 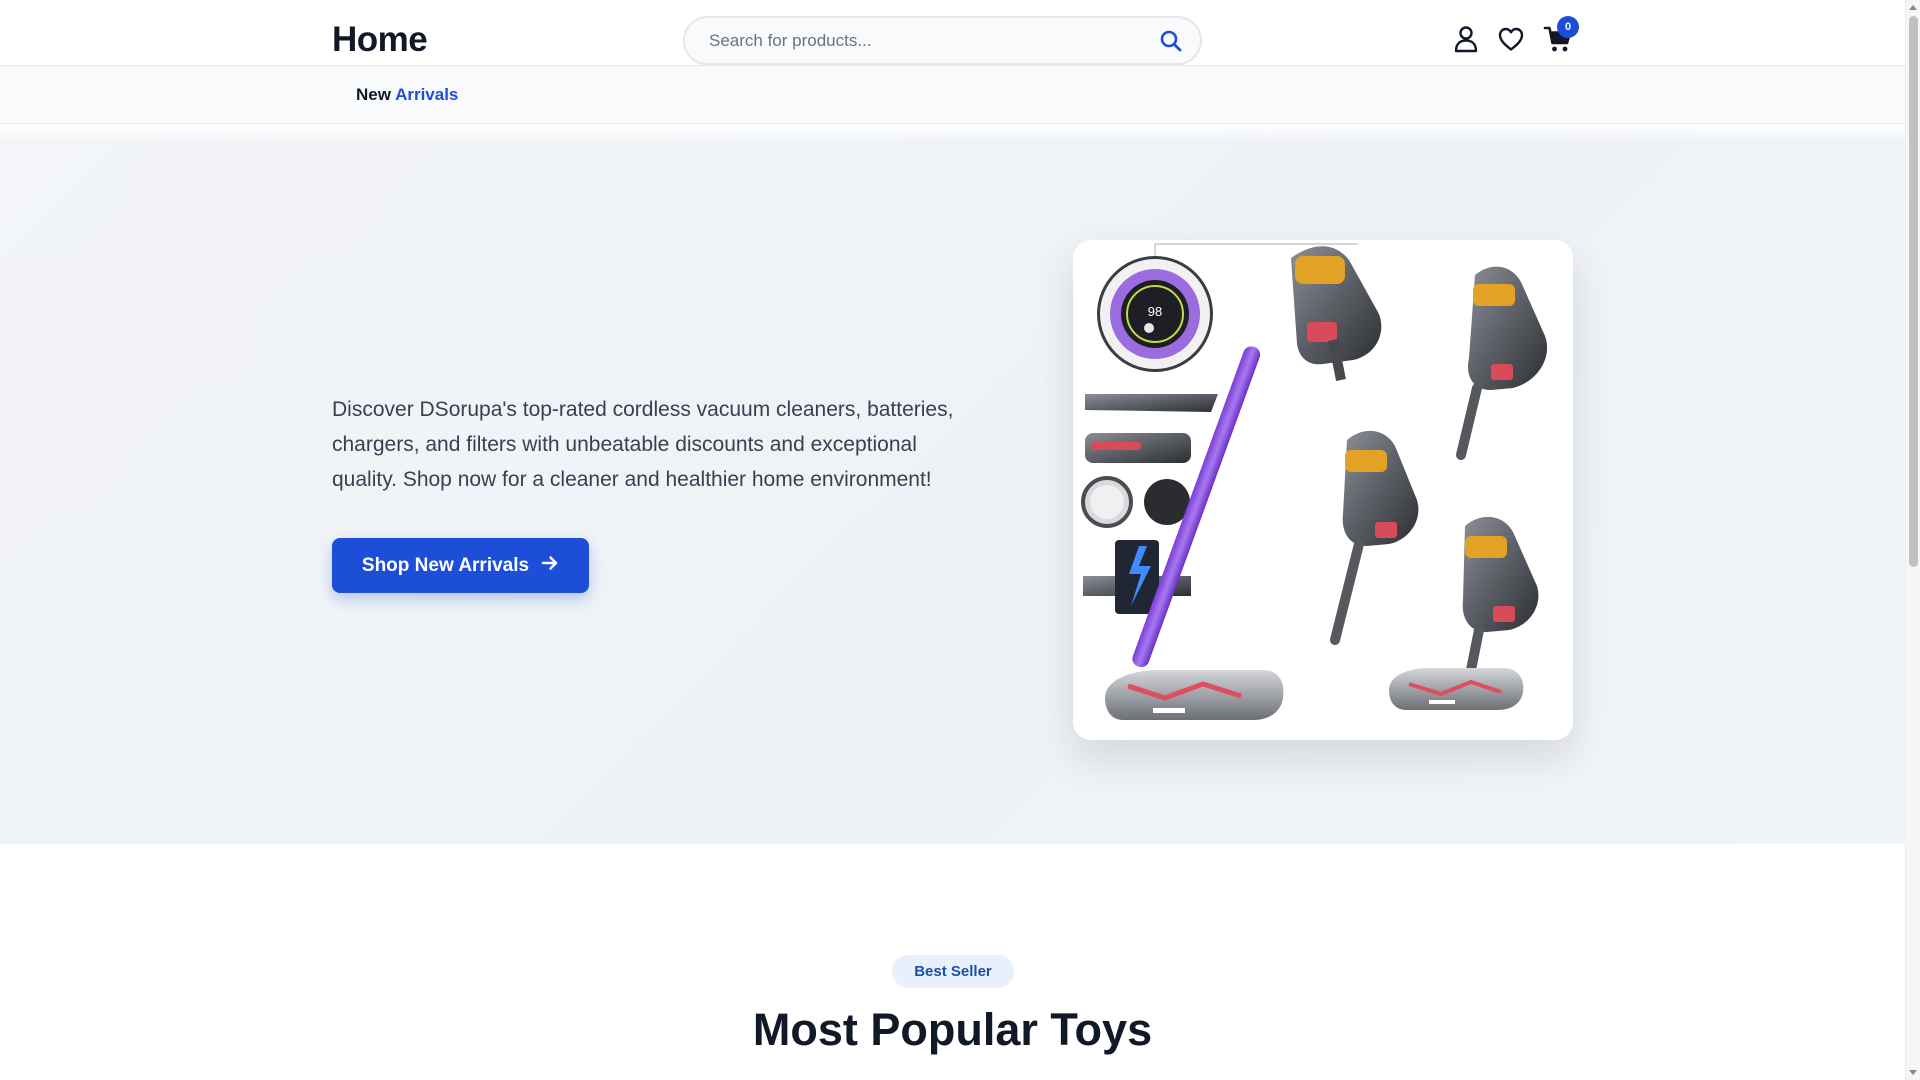 I want to click on nav-item-label-second: Arrivals, so click(x=427, y=94).